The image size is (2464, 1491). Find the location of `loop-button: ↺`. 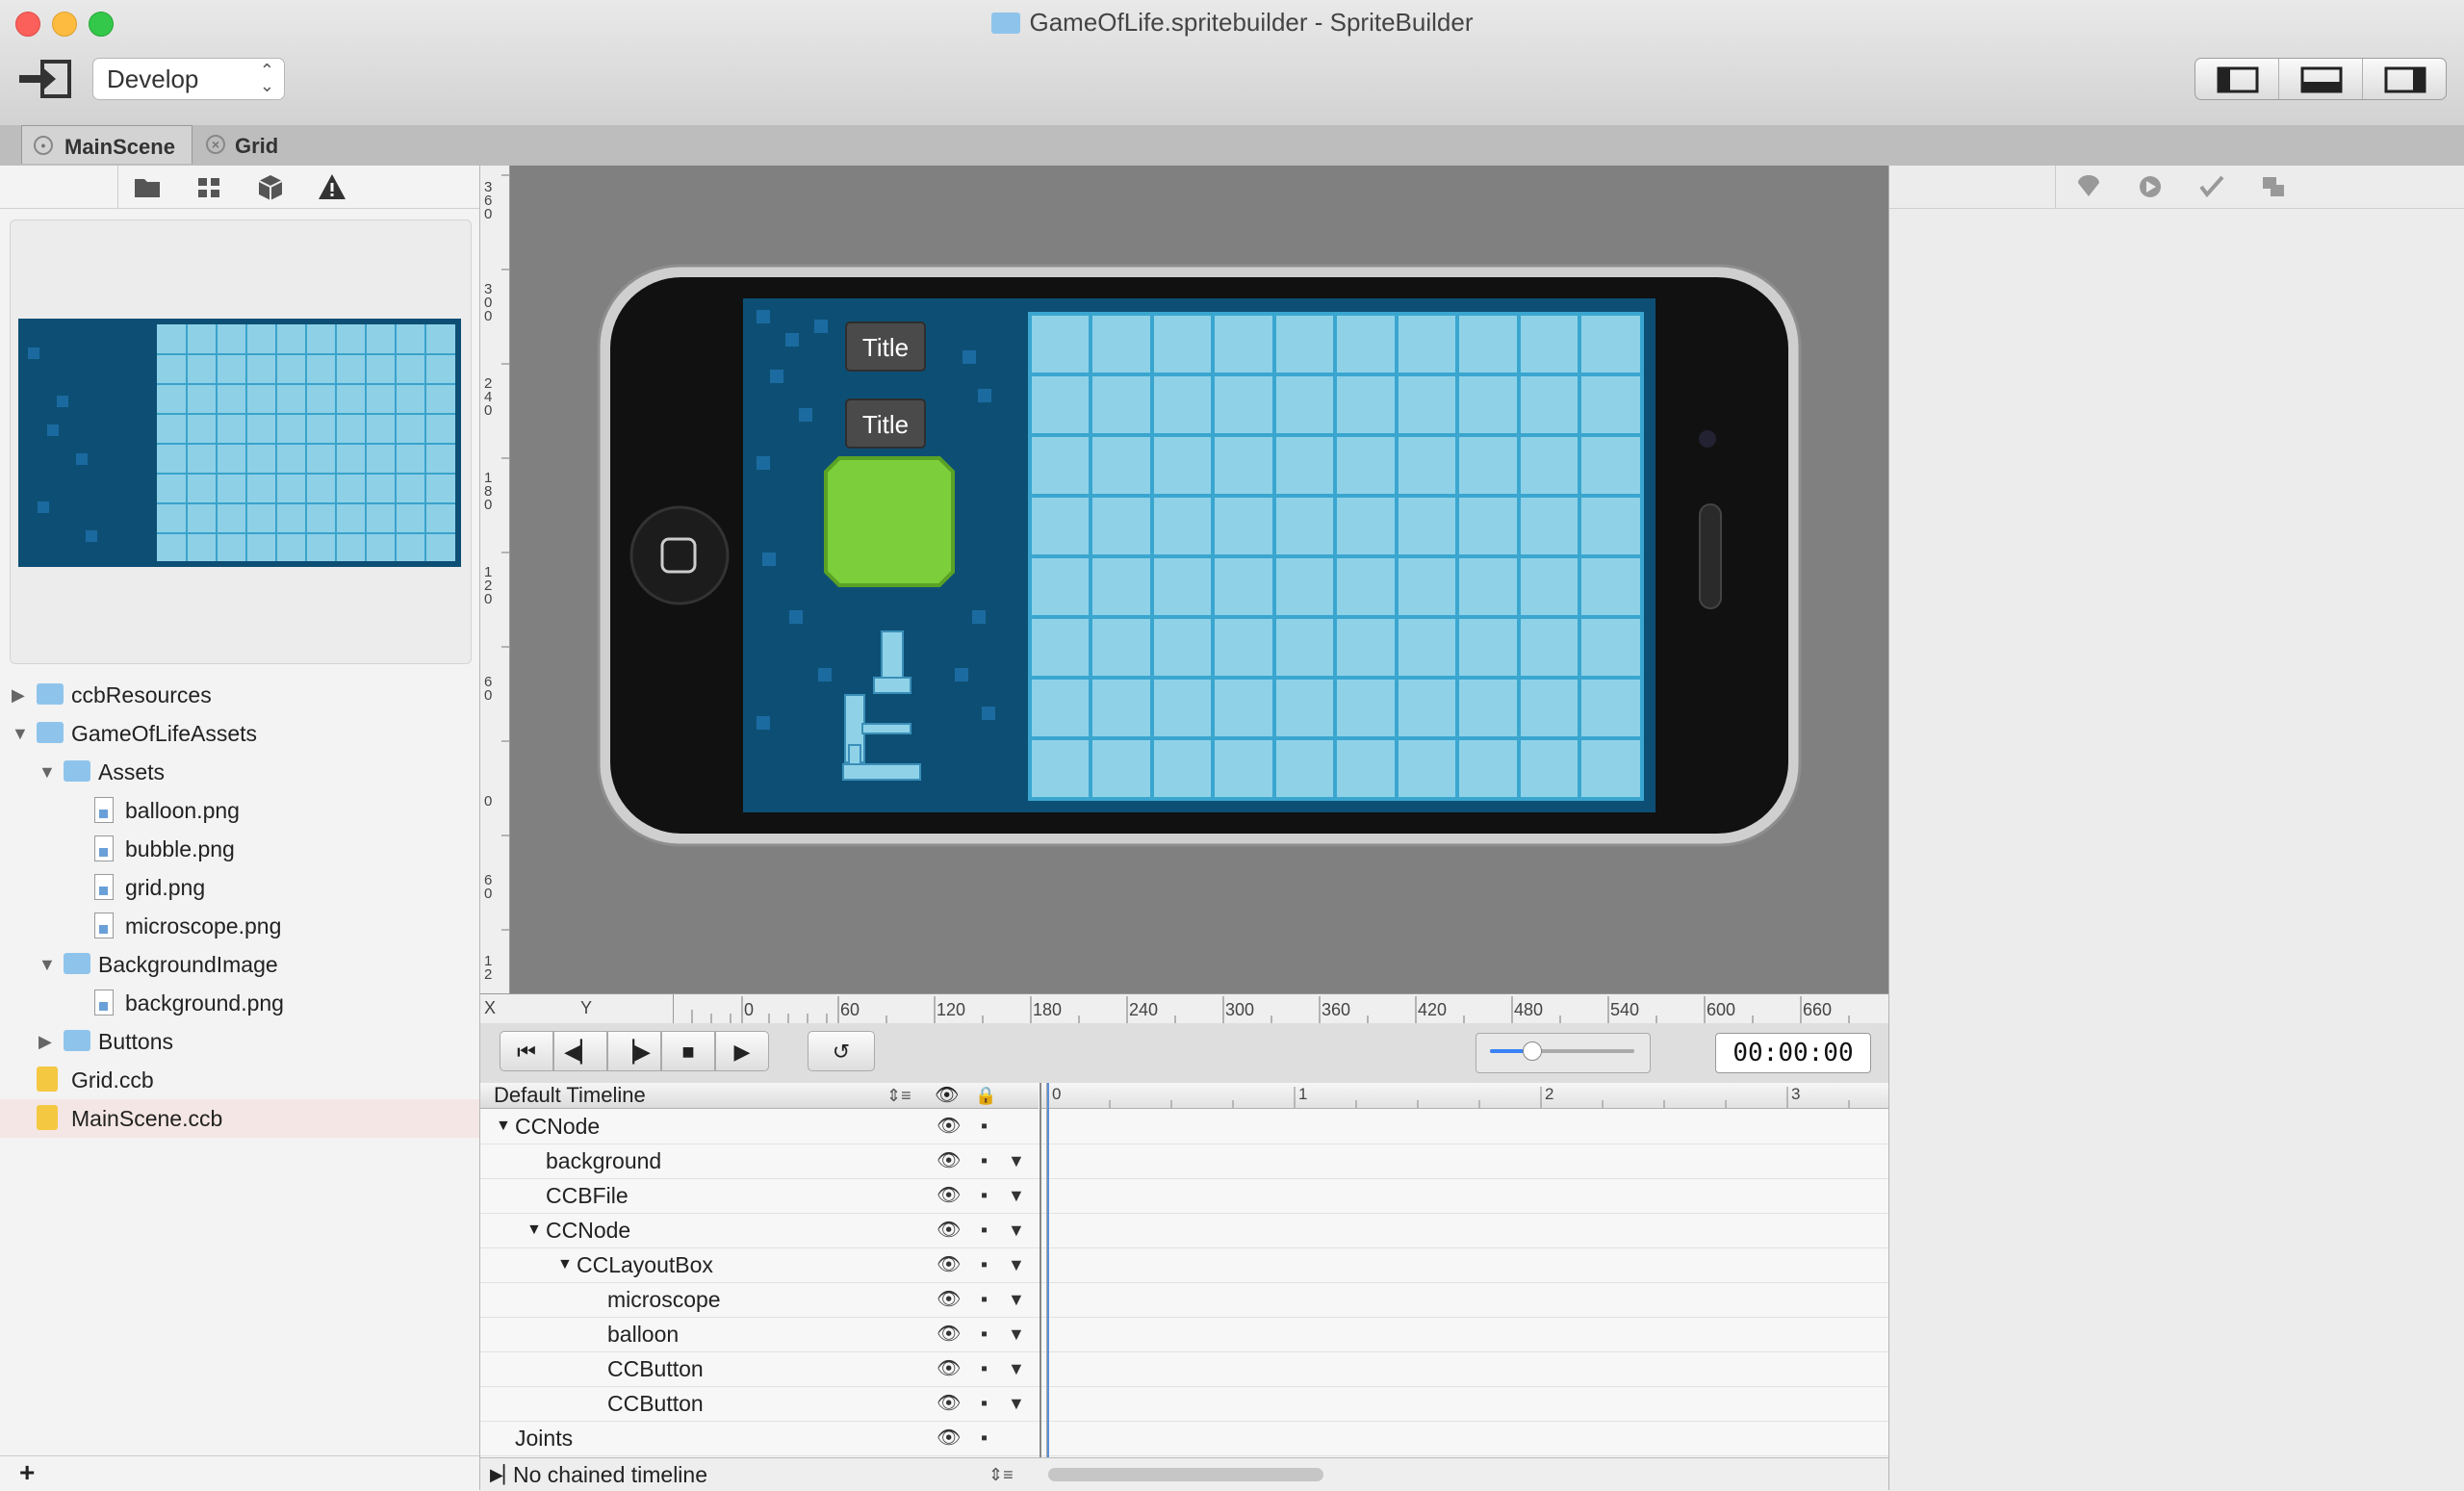

loop-button: ↺ is located at coordinates (841, 1051).